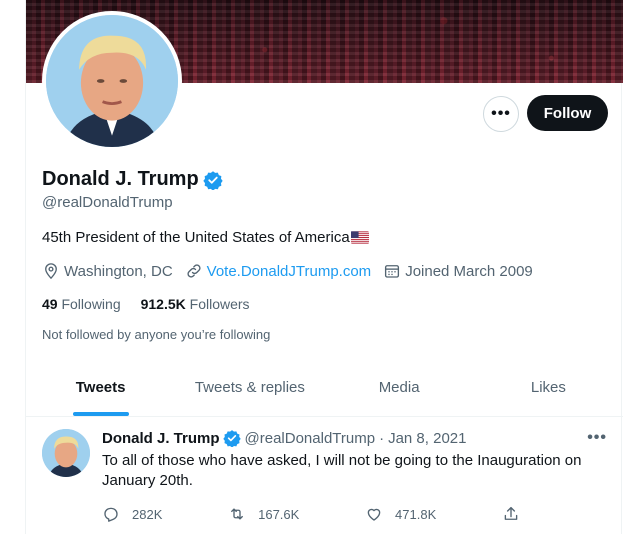 The image size is (634, 534). I want to click on retweet-icon, so click(237, 514).